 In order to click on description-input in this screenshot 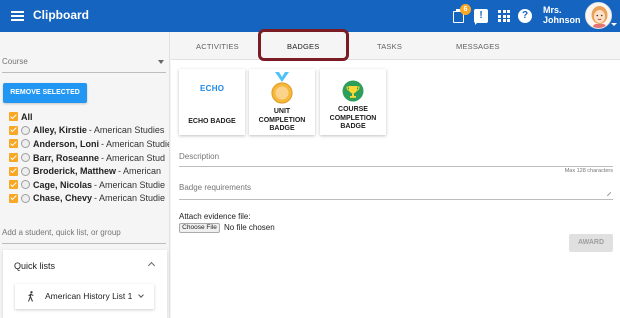, I will do `click(396, 166)`.